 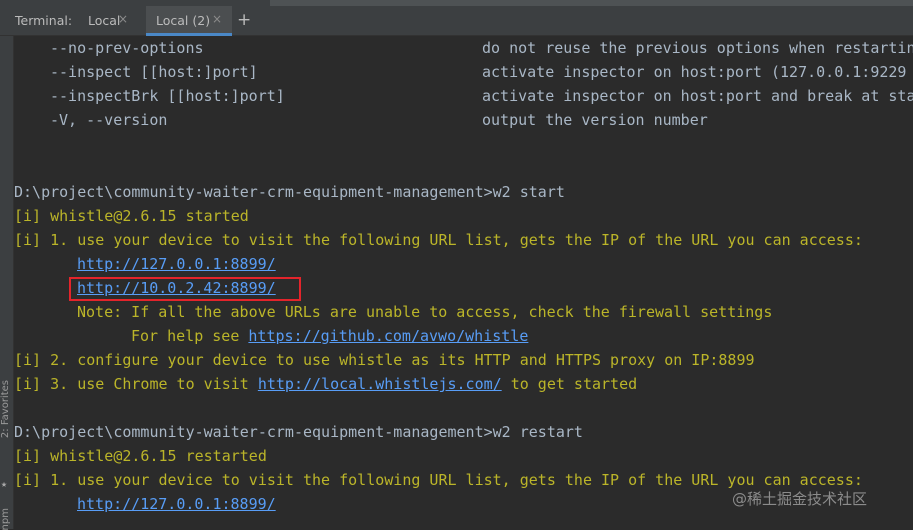 I want to click on log-line: [i] whistle@2.6.15 started, so click(x=131, y=216).